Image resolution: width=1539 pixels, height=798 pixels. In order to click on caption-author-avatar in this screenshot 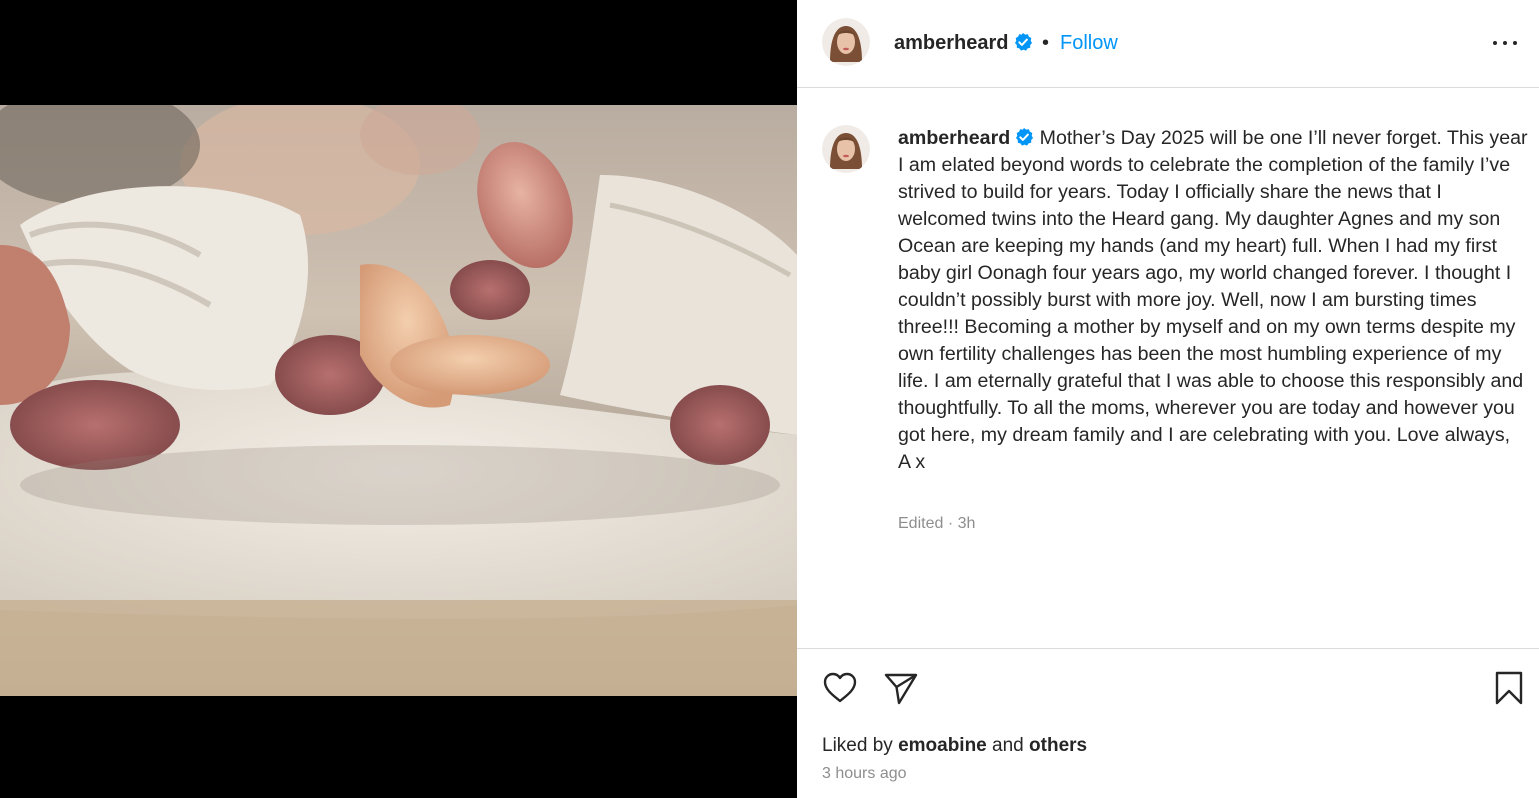, I will do `click(846, 149)`.